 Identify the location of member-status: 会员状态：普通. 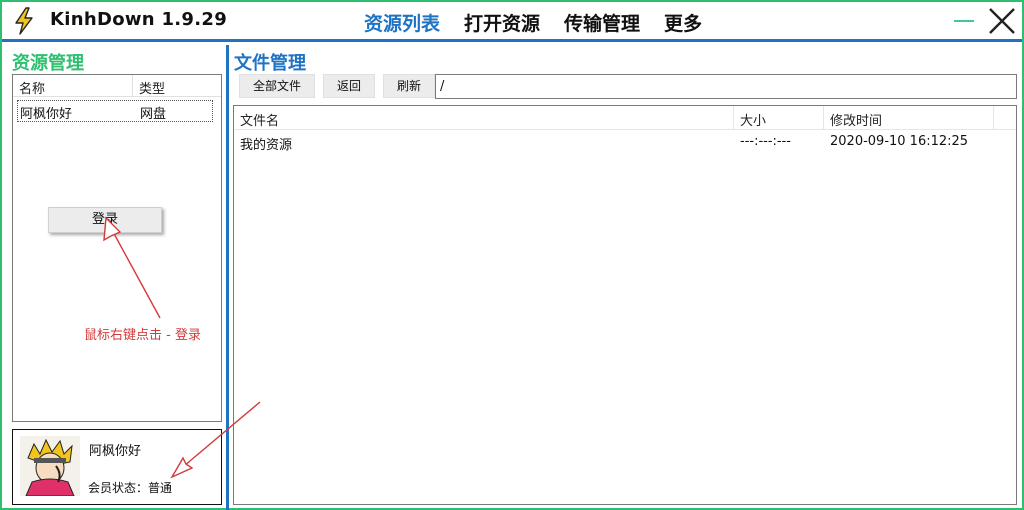
(130, 487).